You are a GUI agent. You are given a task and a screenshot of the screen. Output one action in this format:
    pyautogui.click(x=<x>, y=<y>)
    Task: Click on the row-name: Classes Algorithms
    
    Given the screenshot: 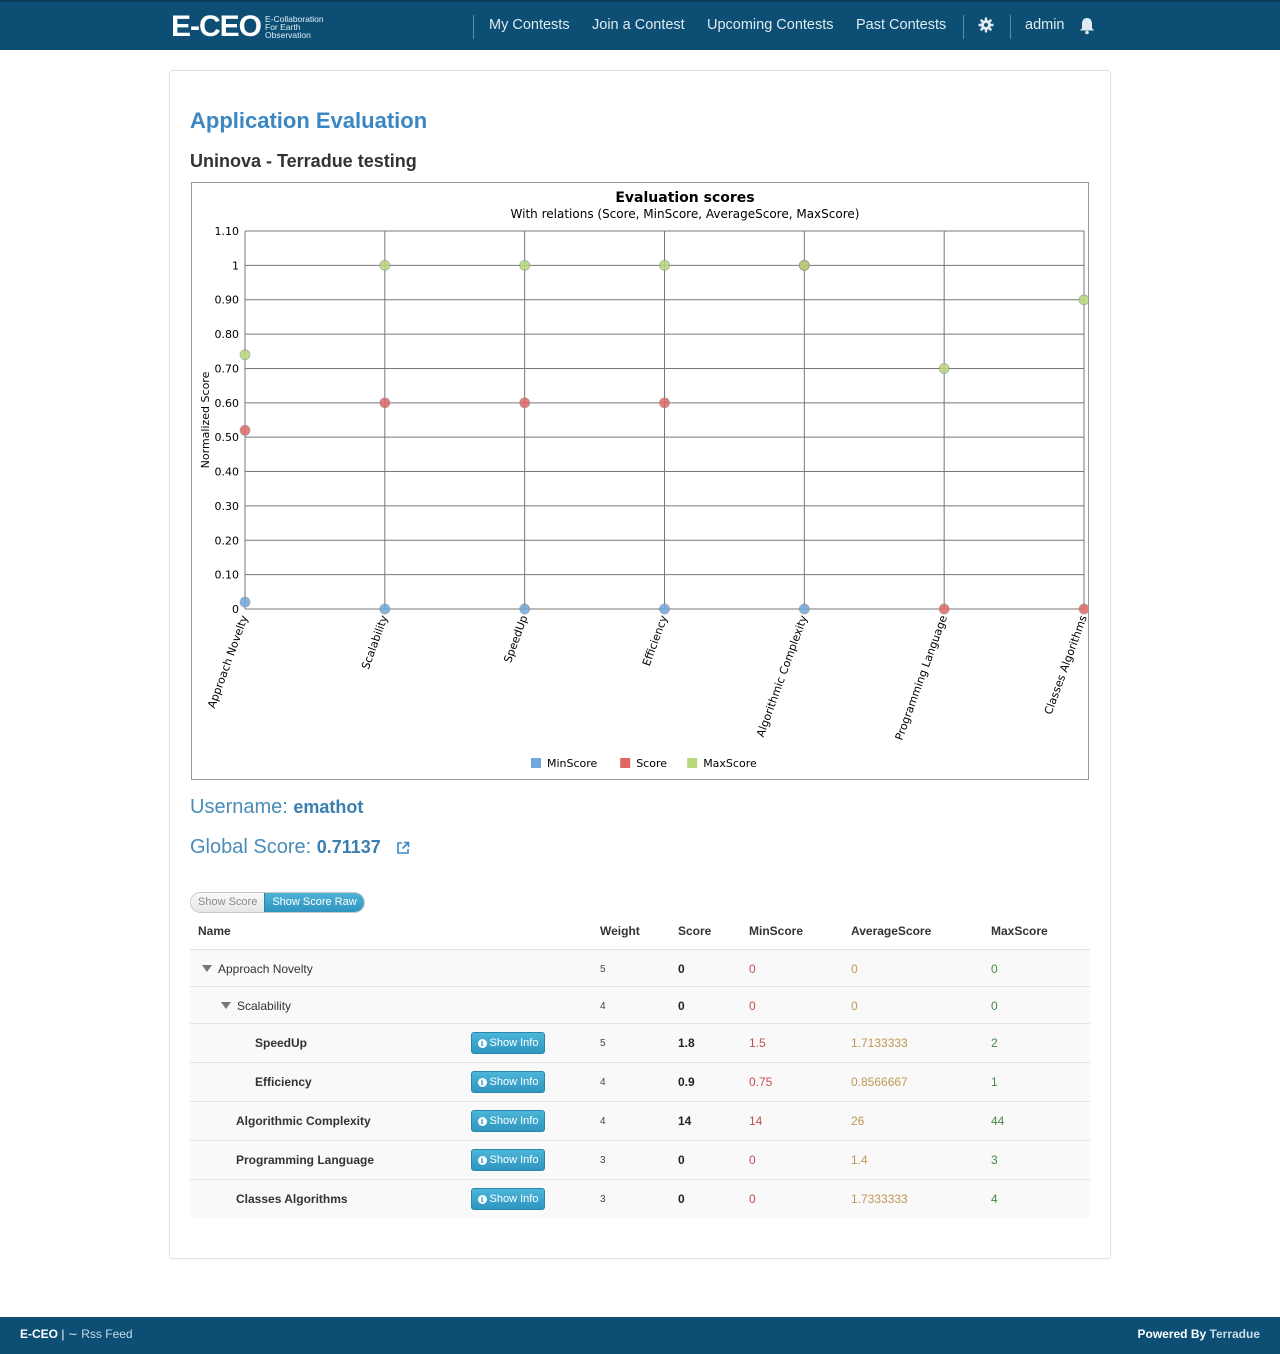 What is the action you would take?
    pyautogui.click(x=292, y=1199)
    